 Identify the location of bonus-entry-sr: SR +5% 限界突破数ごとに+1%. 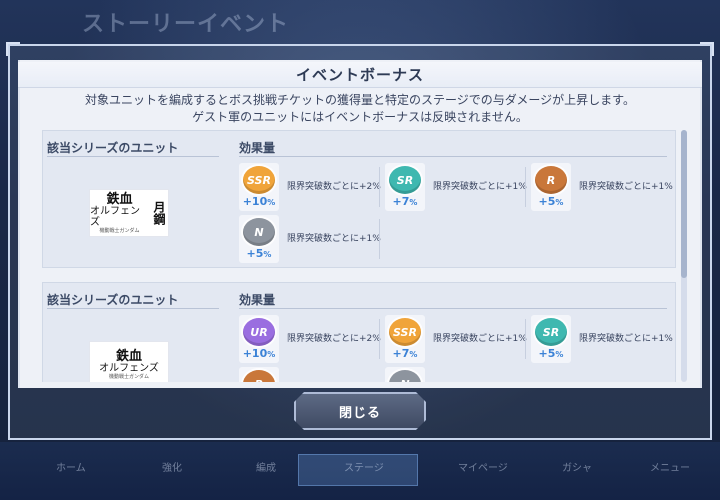
(602, 339).